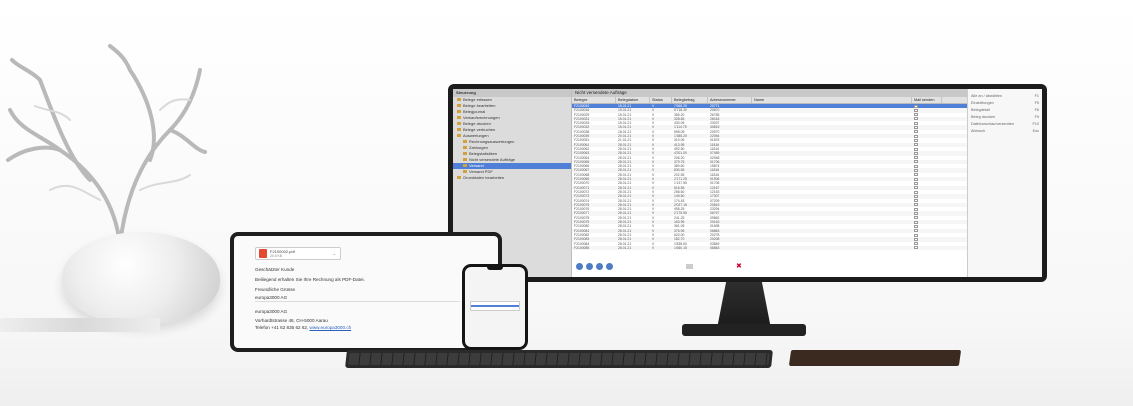  What do you see at coordinates (479, 129) in the screenshot?
I see `tree-node-label: Belege verbuchen` at bounding box center [479, 129].